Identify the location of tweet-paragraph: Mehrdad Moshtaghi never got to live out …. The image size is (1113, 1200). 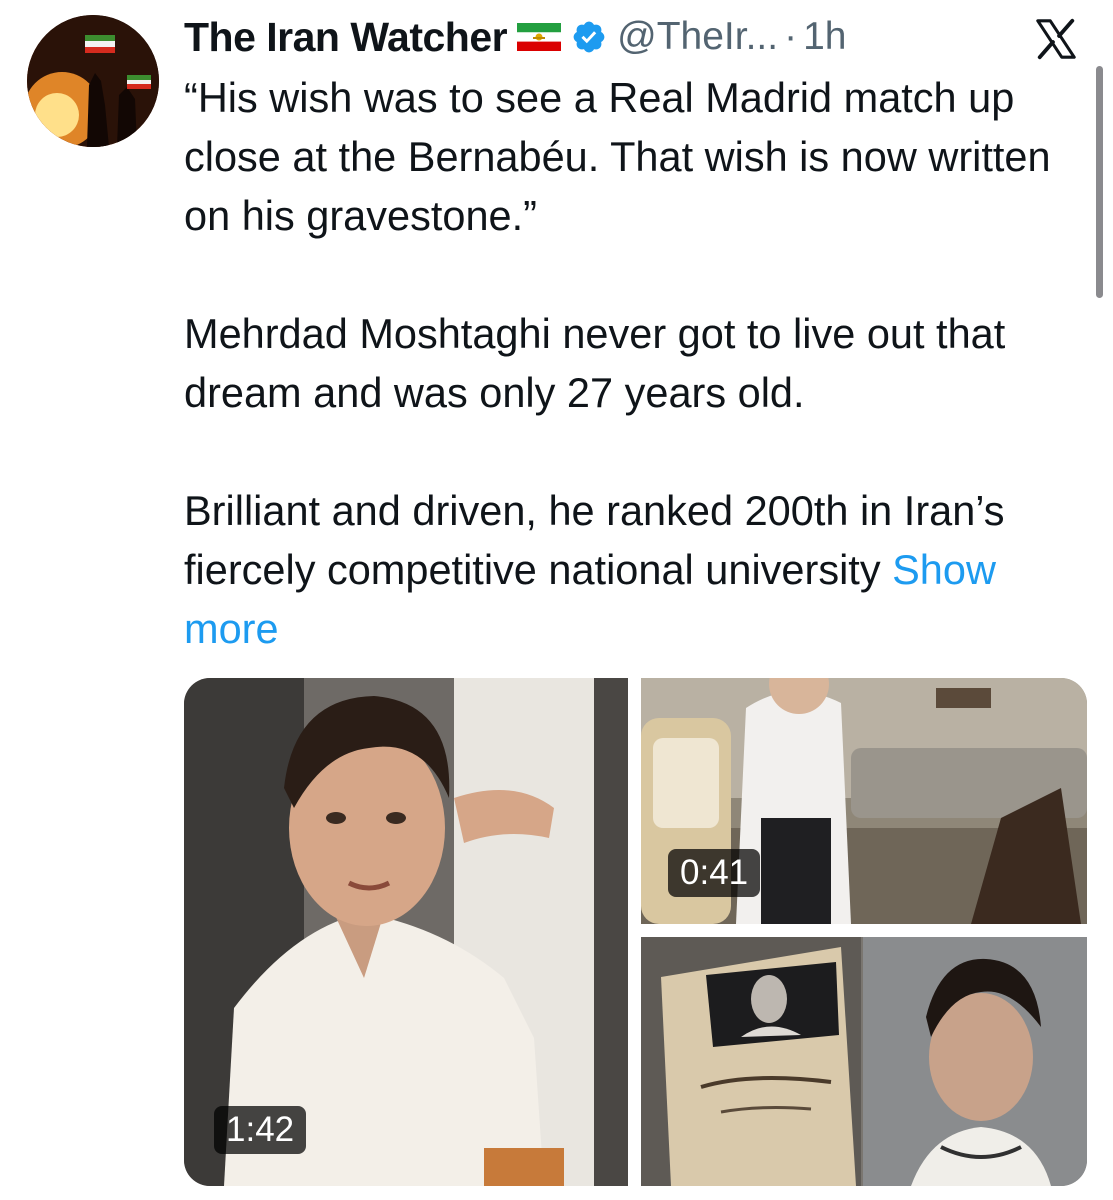
(595, 363).